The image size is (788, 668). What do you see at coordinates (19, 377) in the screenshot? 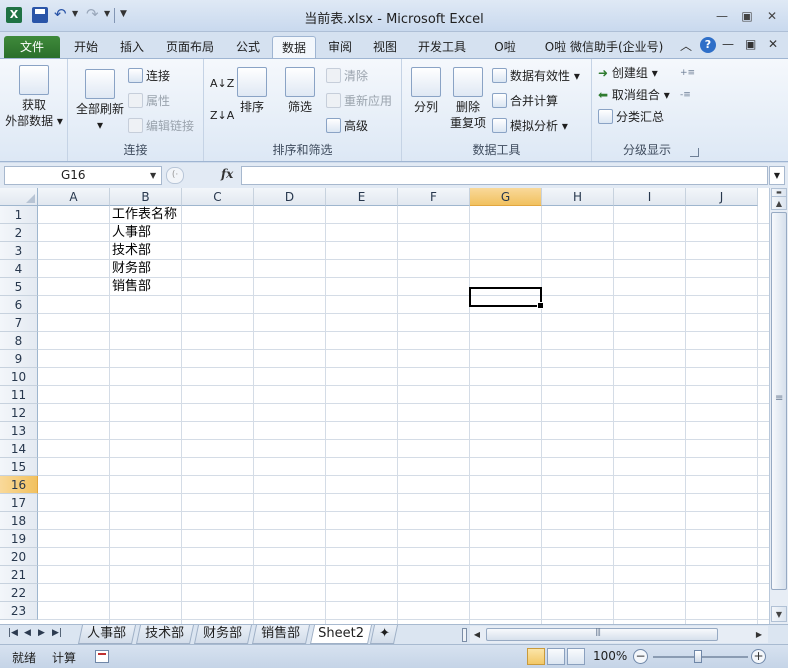
I see `row-header-10: 10` at bounding box center [19, 377].